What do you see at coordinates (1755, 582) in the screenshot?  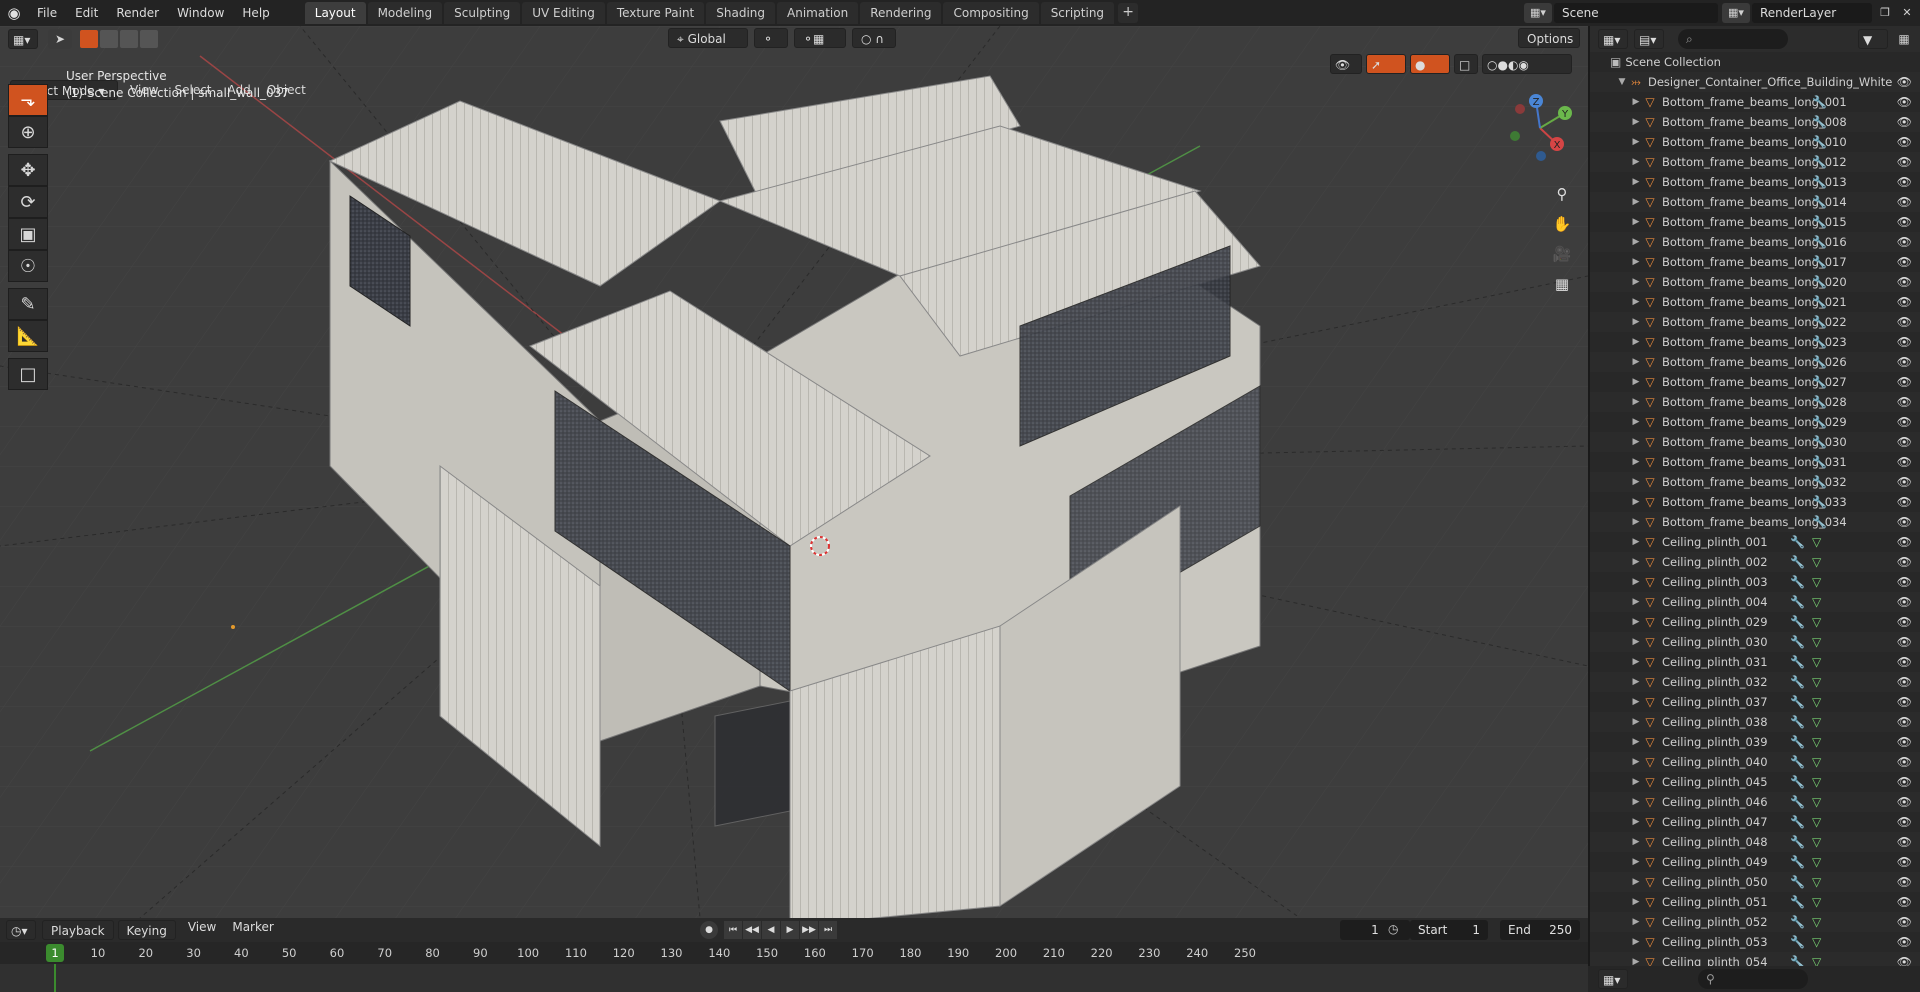 I see `outliner-item-row: ▶ ▽ Ceiling_plinth_003 🔧 ▽ 👁` at bounding box center [1755, 582].